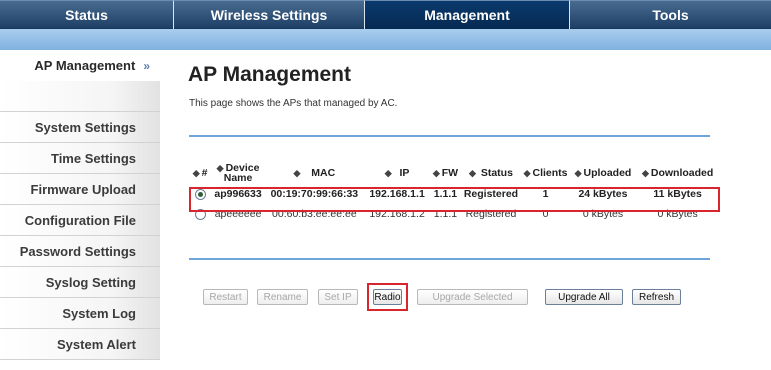 This screenshot has width=771, height=370. What do you see at coordinates (472, 297) in the screenshot?
I see `upgrade-selected-button: Upgrade Selected` at bounding box center [472, 297].